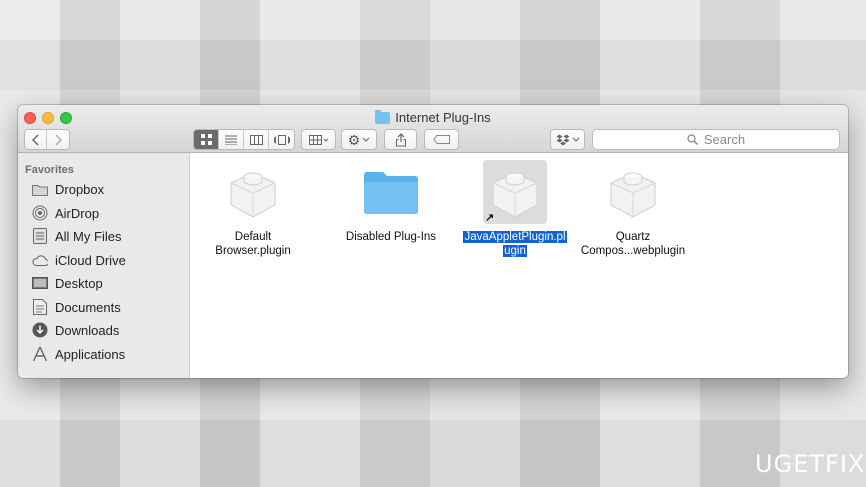  Describe the element at coordinates (515, 192) in the screenshot. I see `plugin-alias-icon: ↗` at that location.